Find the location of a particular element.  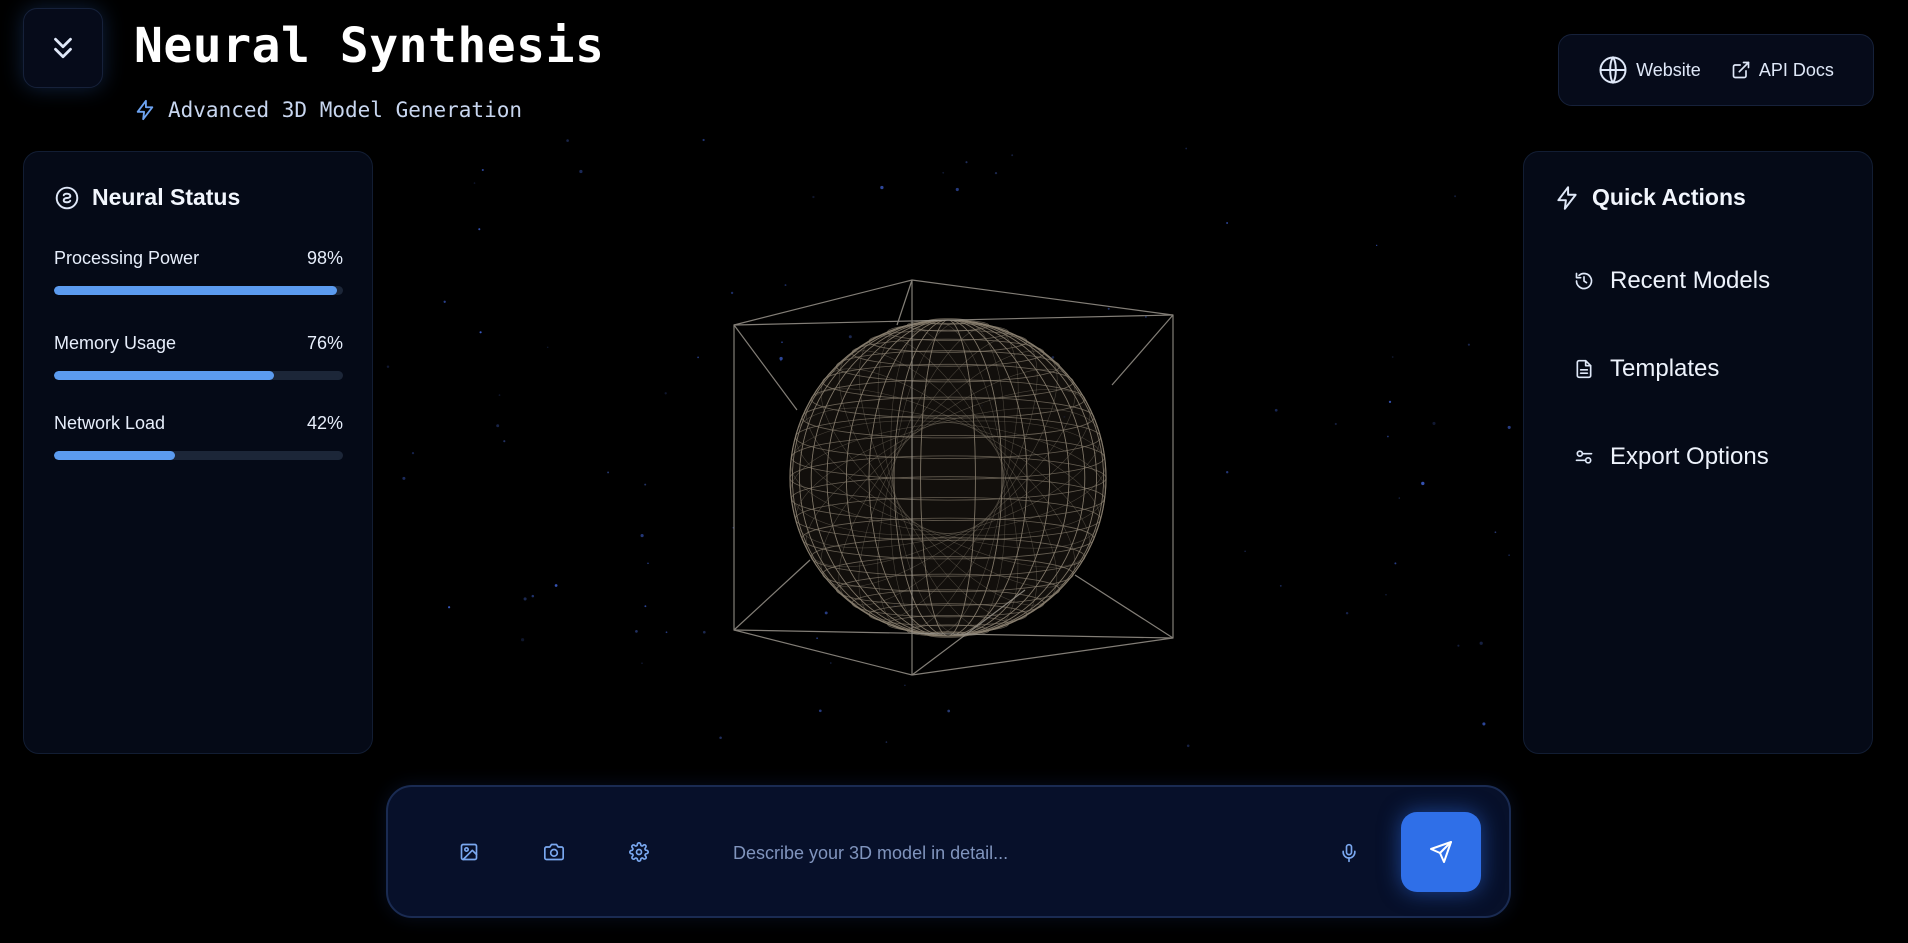

metric-value: 76% is located at coordinates (324, 343).